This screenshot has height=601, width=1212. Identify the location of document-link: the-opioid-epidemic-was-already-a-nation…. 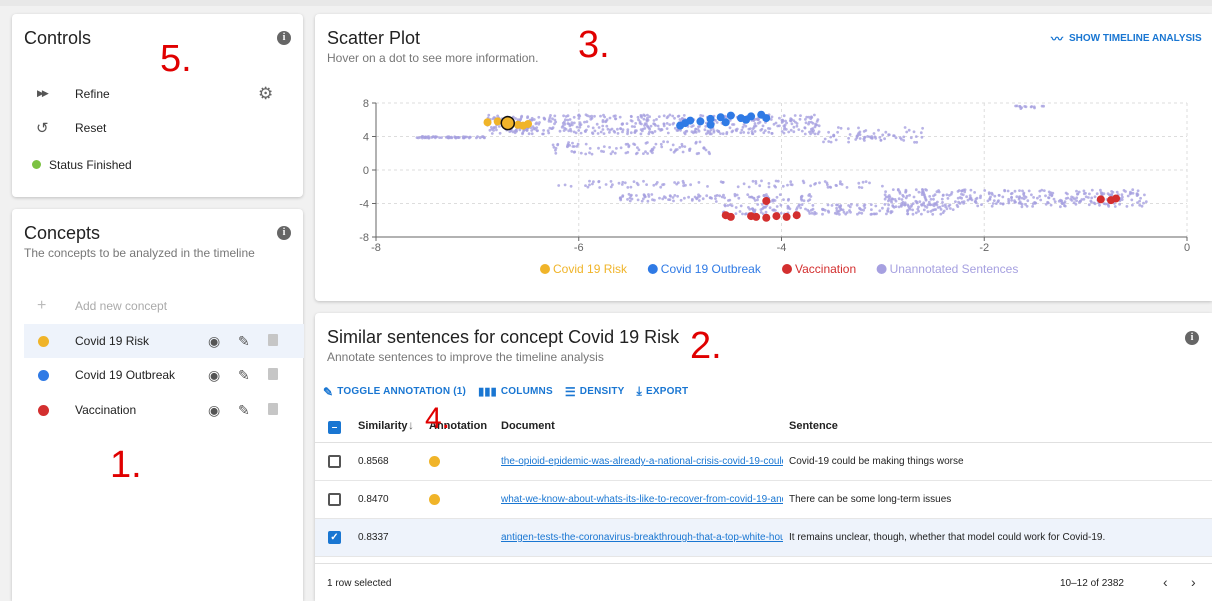
(642, 462).